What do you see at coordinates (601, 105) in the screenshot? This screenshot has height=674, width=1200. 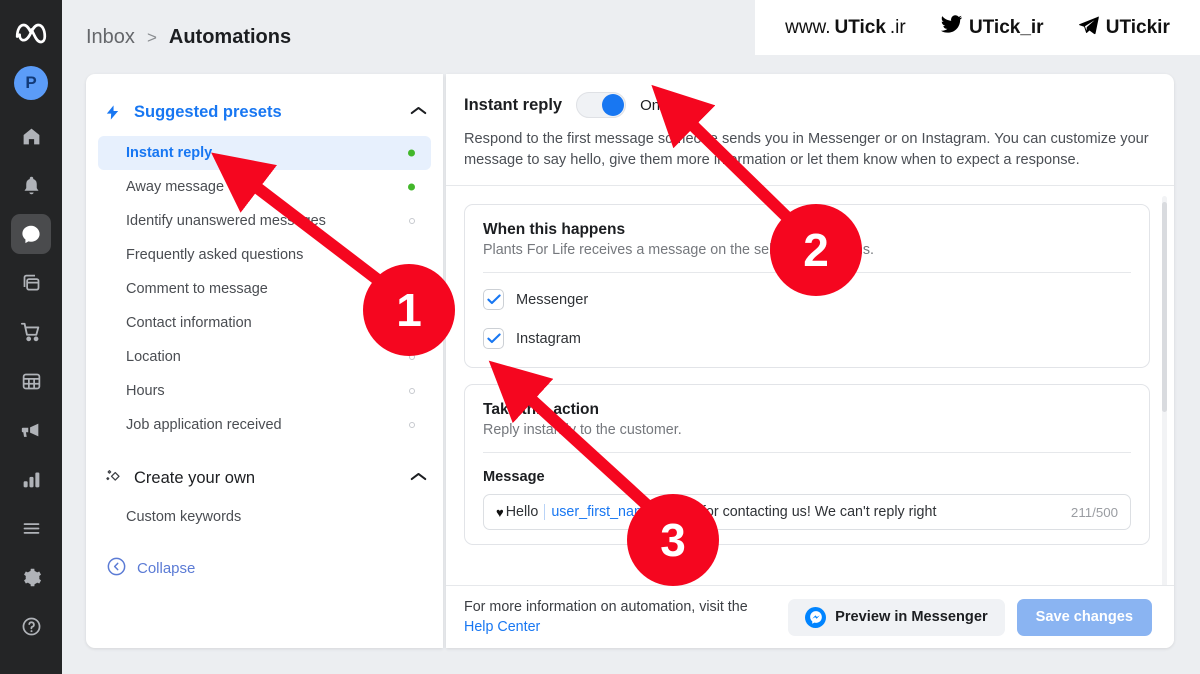 I see `instant-reply-toggle` at bounding box center [601, 105].